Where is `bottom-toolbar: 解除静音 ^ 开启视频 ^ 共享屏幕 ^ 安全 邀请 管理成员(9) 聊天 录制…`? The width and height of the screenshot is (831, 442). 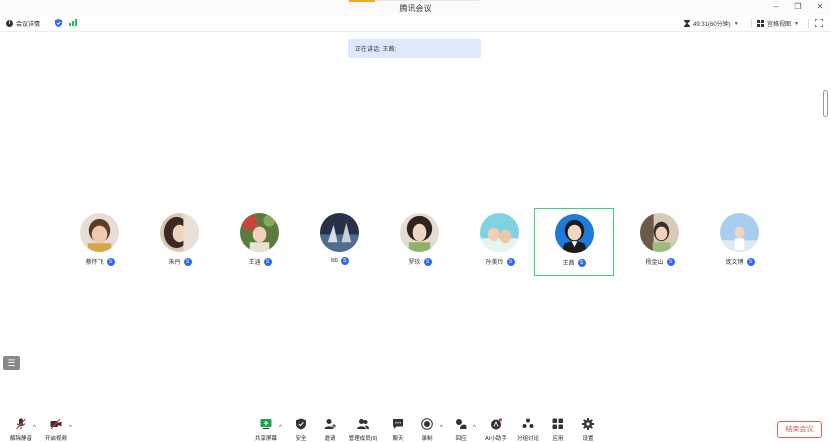
bottom-toolbar: 解除静音 ^ 开启视频 ^ 共享屏幕 ^ 安全 邀请 管理成员(9) 聊天 录制… is located at coordinates (415, 428).